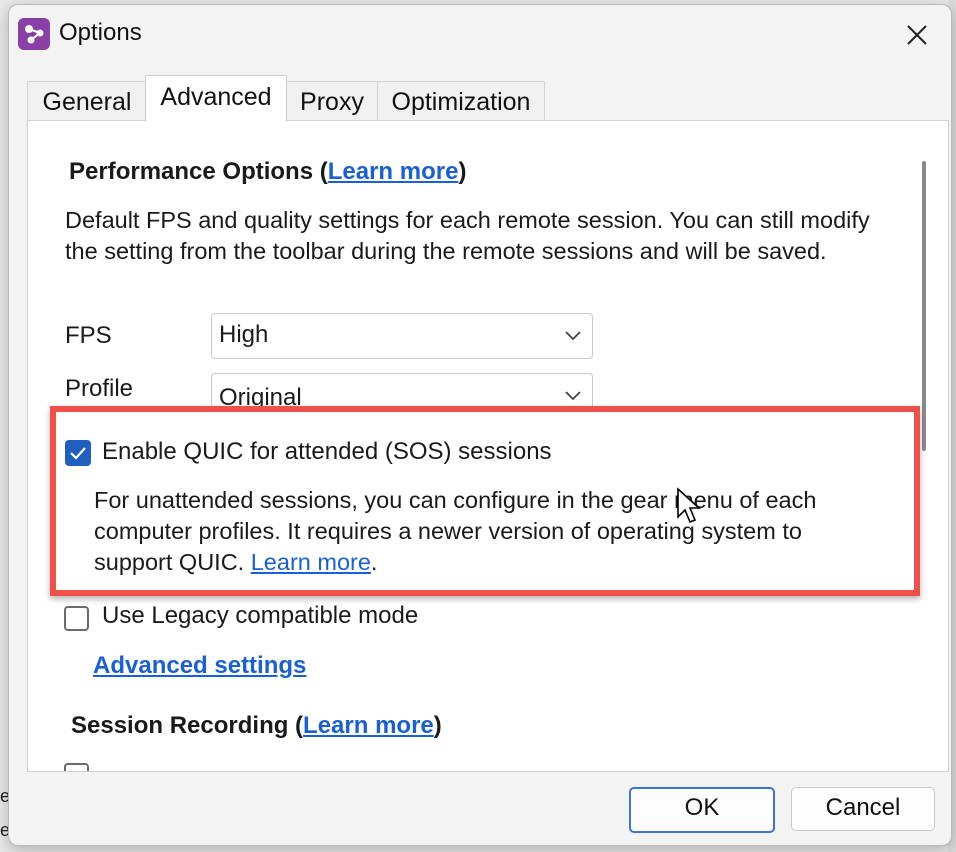 The image size is (956, 852). What do you see at coordinates (368, 725) in the screenshot?
I see `session-recording-learn-more-link: Learn more` at bounding box center [368, 725].